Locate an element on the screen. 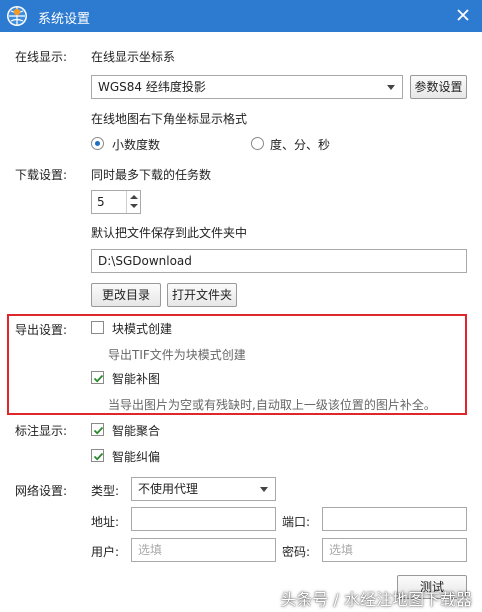 The width and height of the screenshot is (482, 612). address-label: 地址: is located at coordinates (105, 522).